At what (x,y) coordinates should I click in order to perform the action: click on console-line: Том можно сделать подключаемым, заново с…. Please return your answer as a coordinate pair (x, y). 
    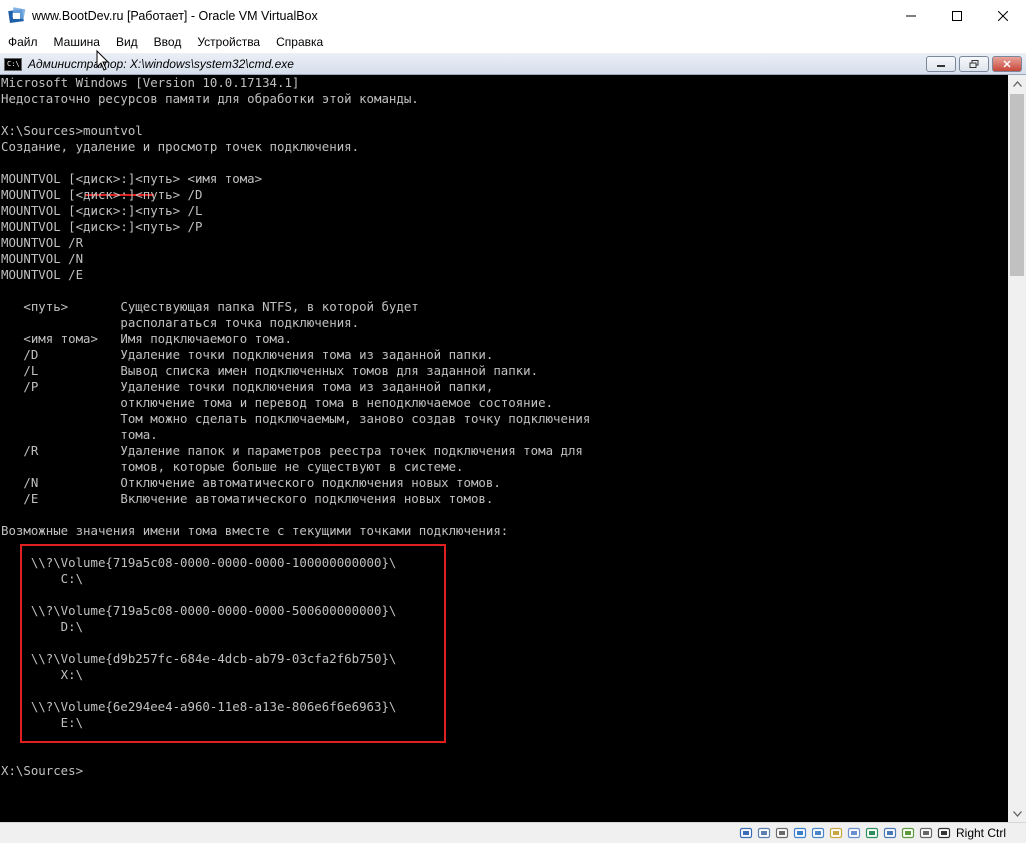
    Looking at the image, I should click on (296, 418).